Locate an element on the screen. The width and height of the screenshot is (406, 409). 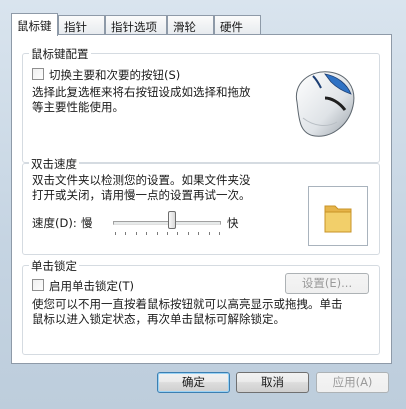
speed-label: 速度(D): is located at coordinates (54, 223).